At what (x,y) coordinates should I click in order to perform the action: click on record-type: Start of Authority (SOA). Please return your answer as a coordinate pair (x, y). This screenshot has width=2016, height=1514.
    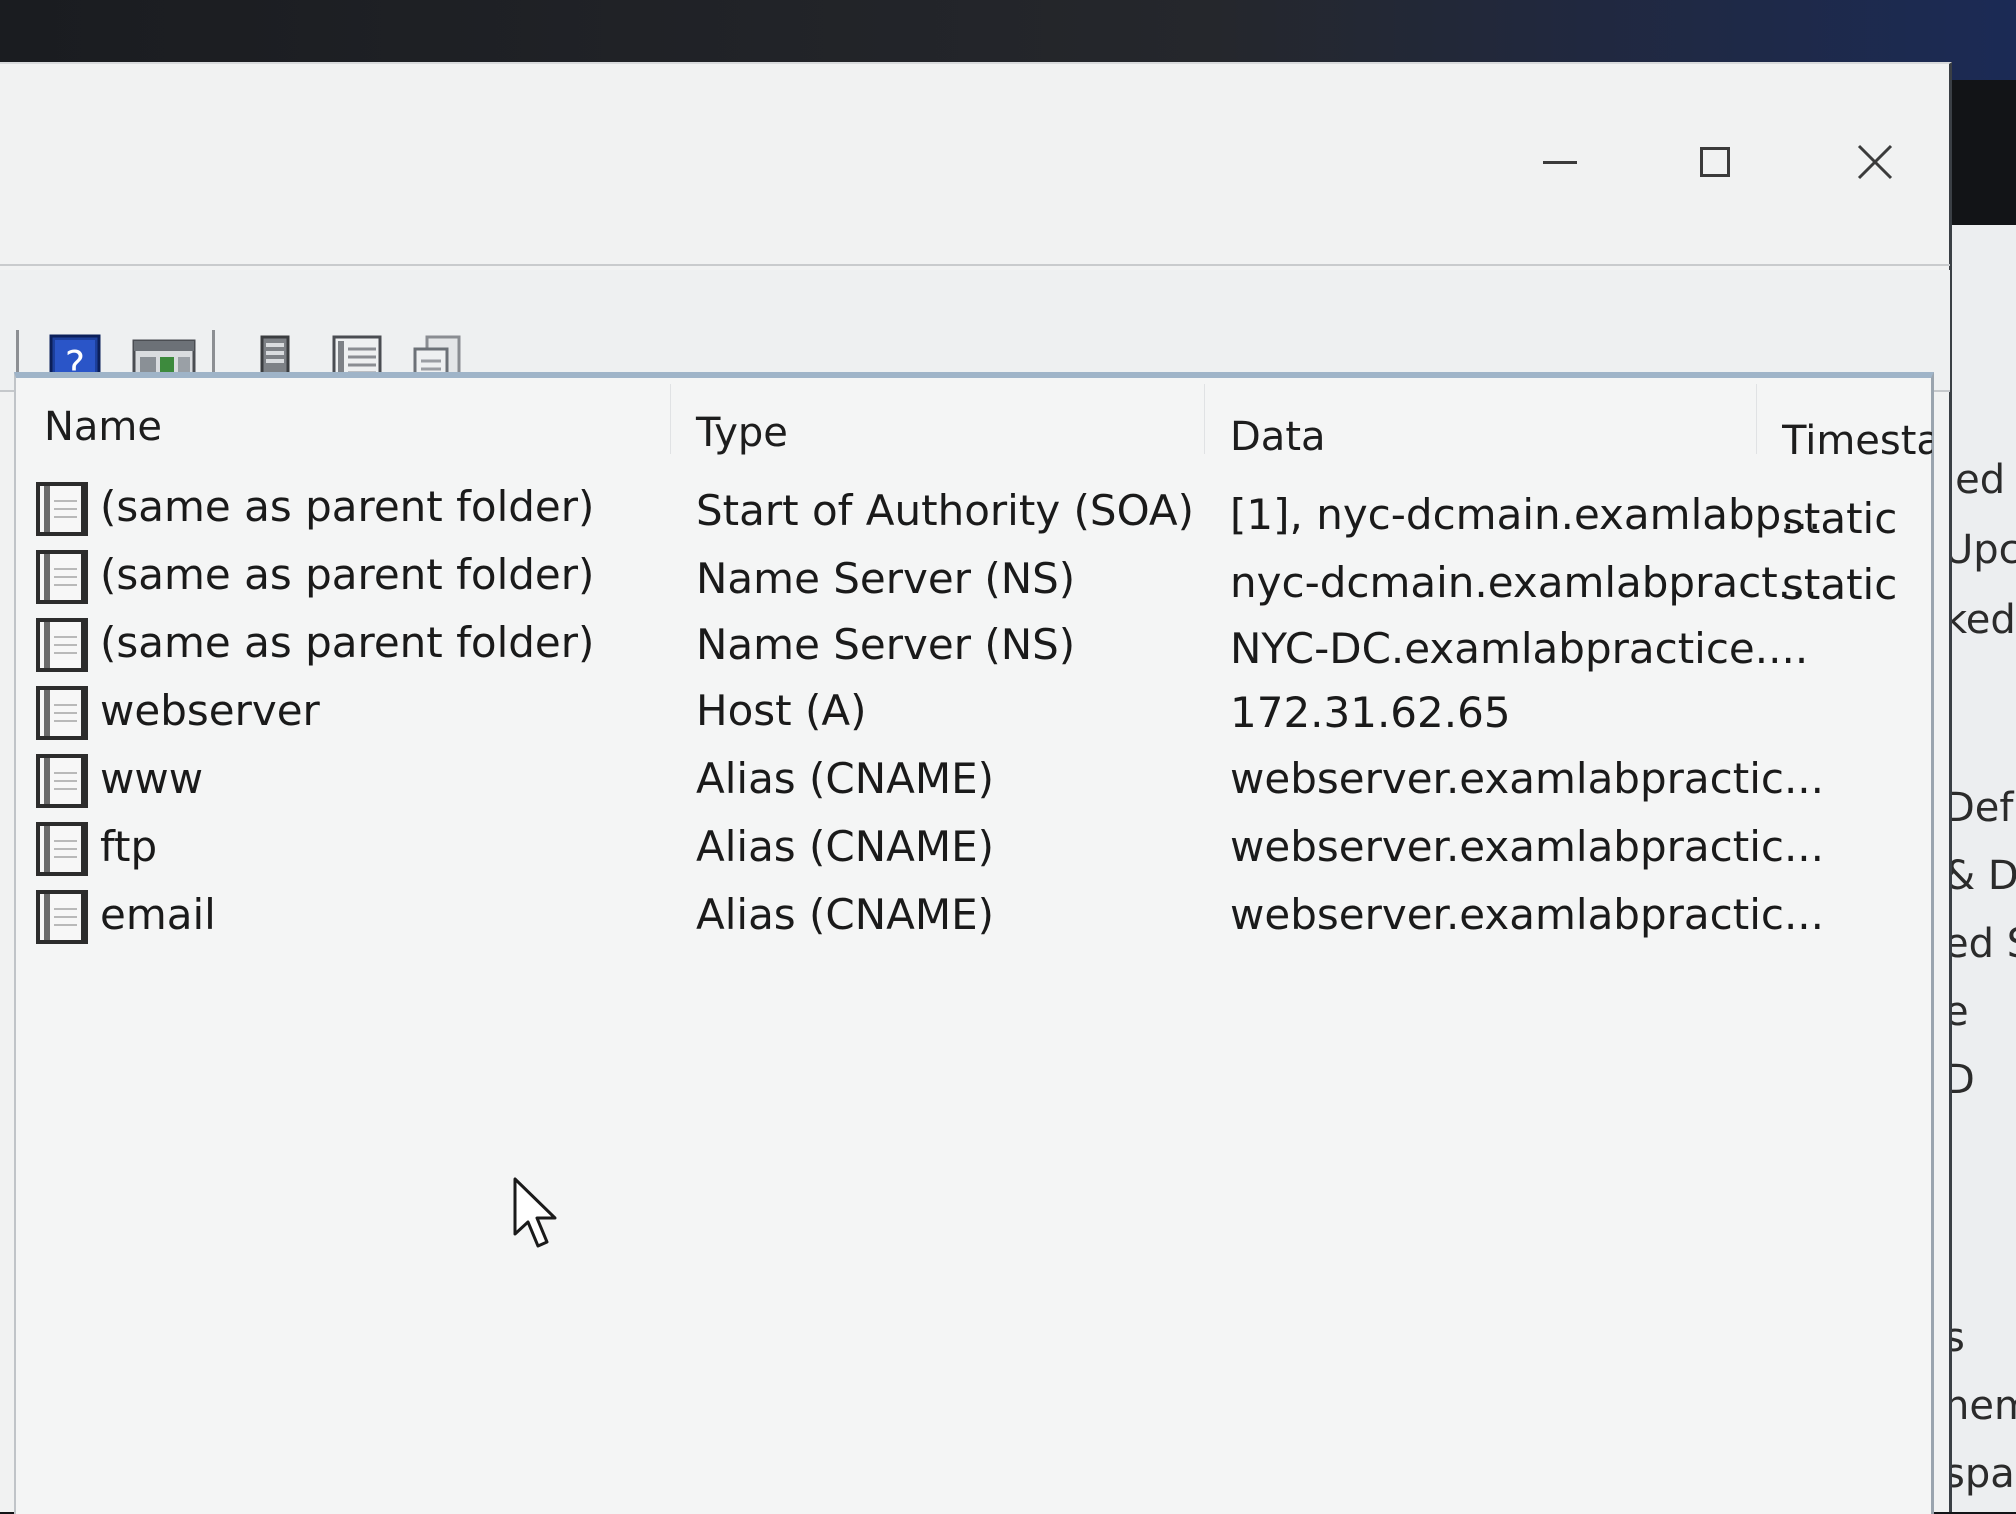
    Looking at the image, I should click on (945, 510).